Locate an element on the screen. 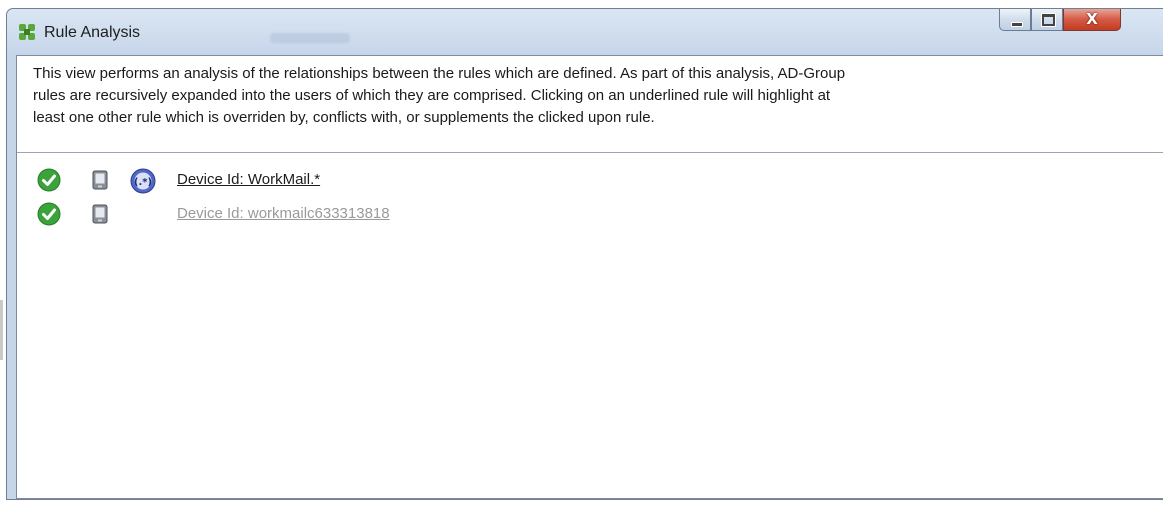 The width and height of the screenshot is (1163, 505). maximize-icon is located at coordinates (1048, 20).